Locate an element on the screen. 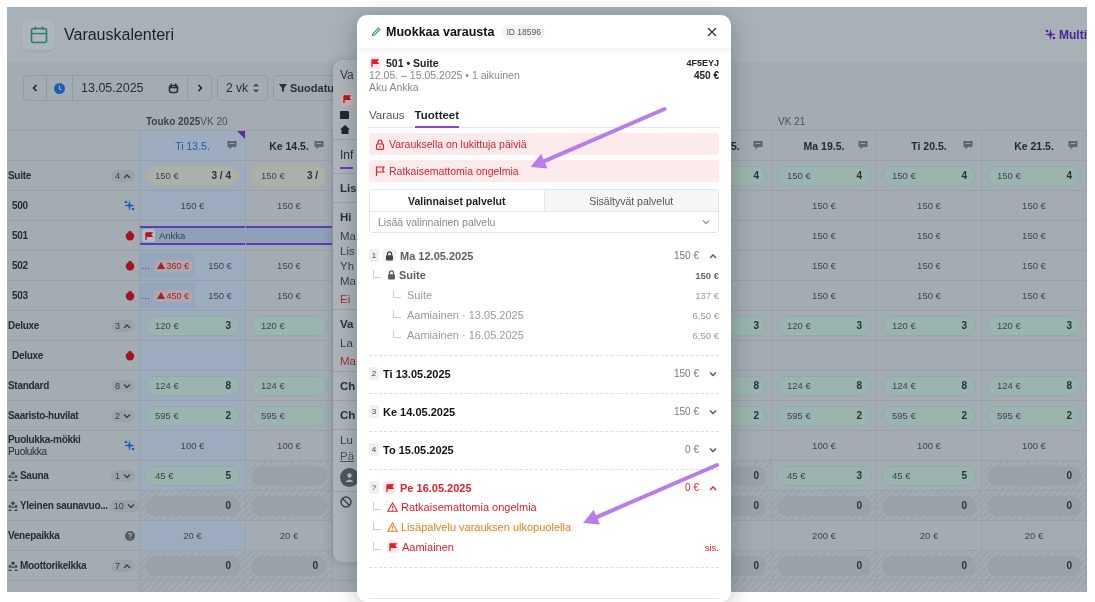 This screenshot has width=1095, height=602. availability-pill: 120 € is located at coordinates (289, 325).